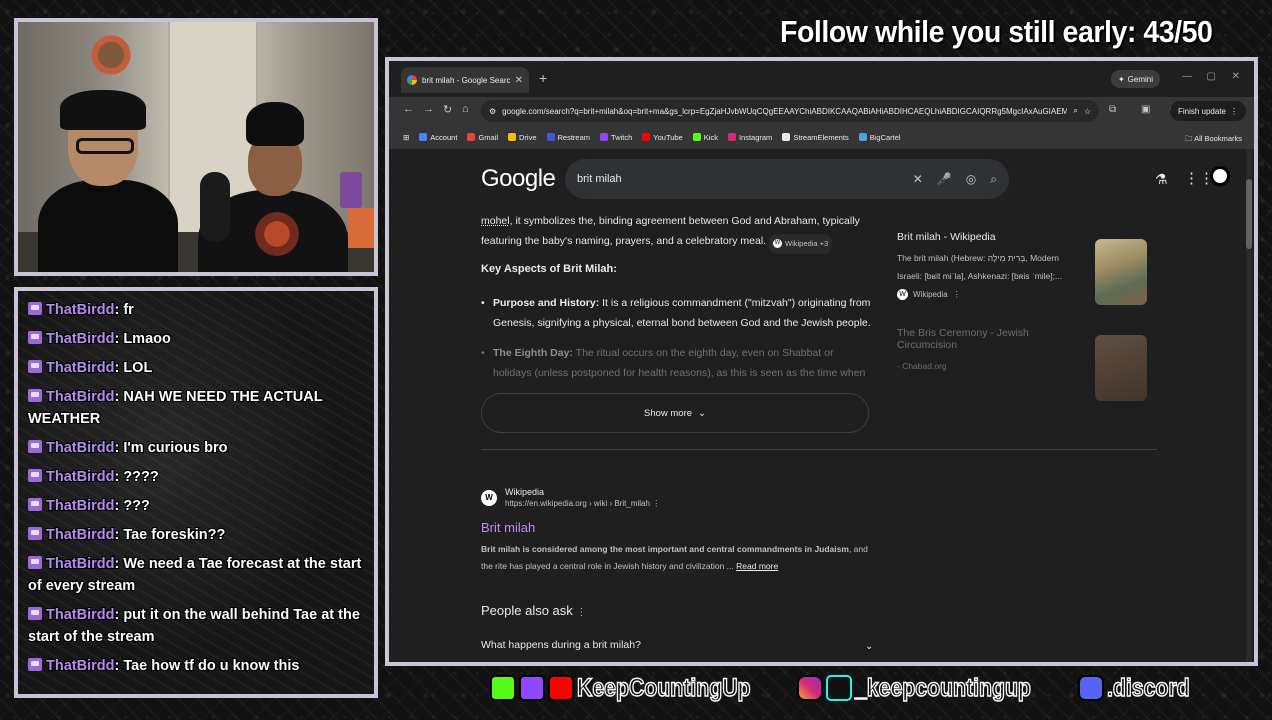 The image size is (1272, 720). I want to click on bookmark-item: Twitch, so click(616, 137).